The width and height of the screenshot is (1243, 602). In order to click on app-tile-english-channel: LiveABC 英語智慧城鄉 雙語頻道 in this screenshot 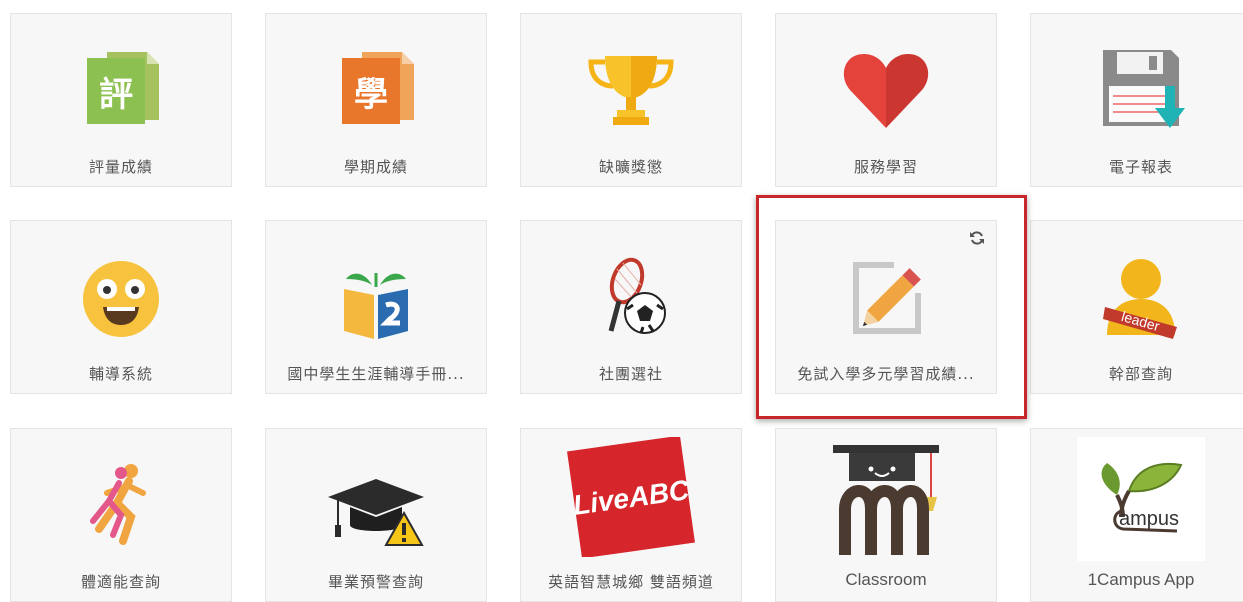, I will do `click(631, 515)`.